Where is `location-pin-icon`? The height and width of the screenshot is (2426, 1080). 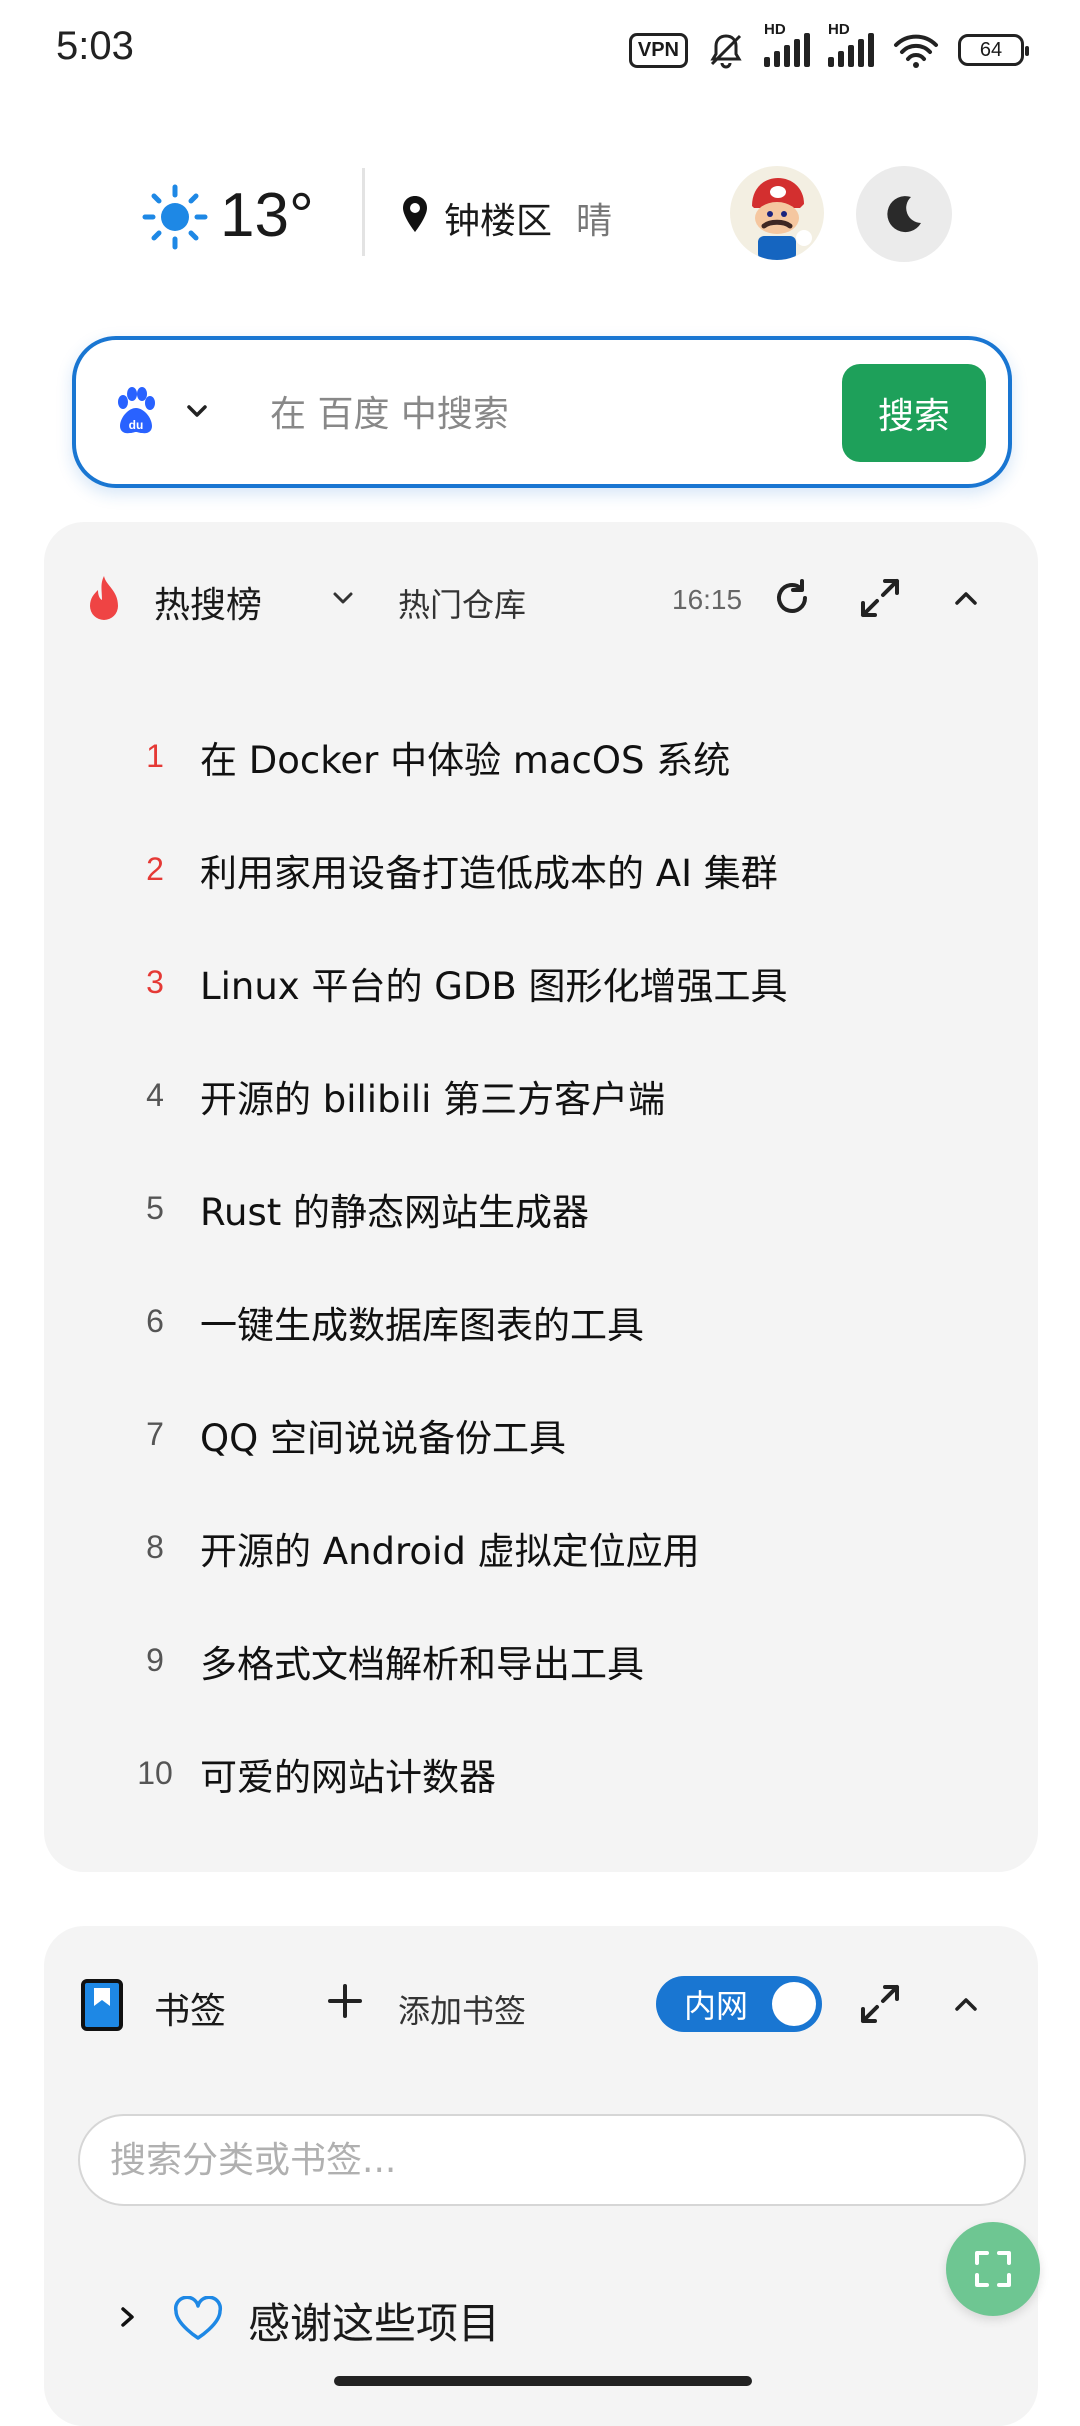 location-pin-icon is located at coordinates (415, 214).